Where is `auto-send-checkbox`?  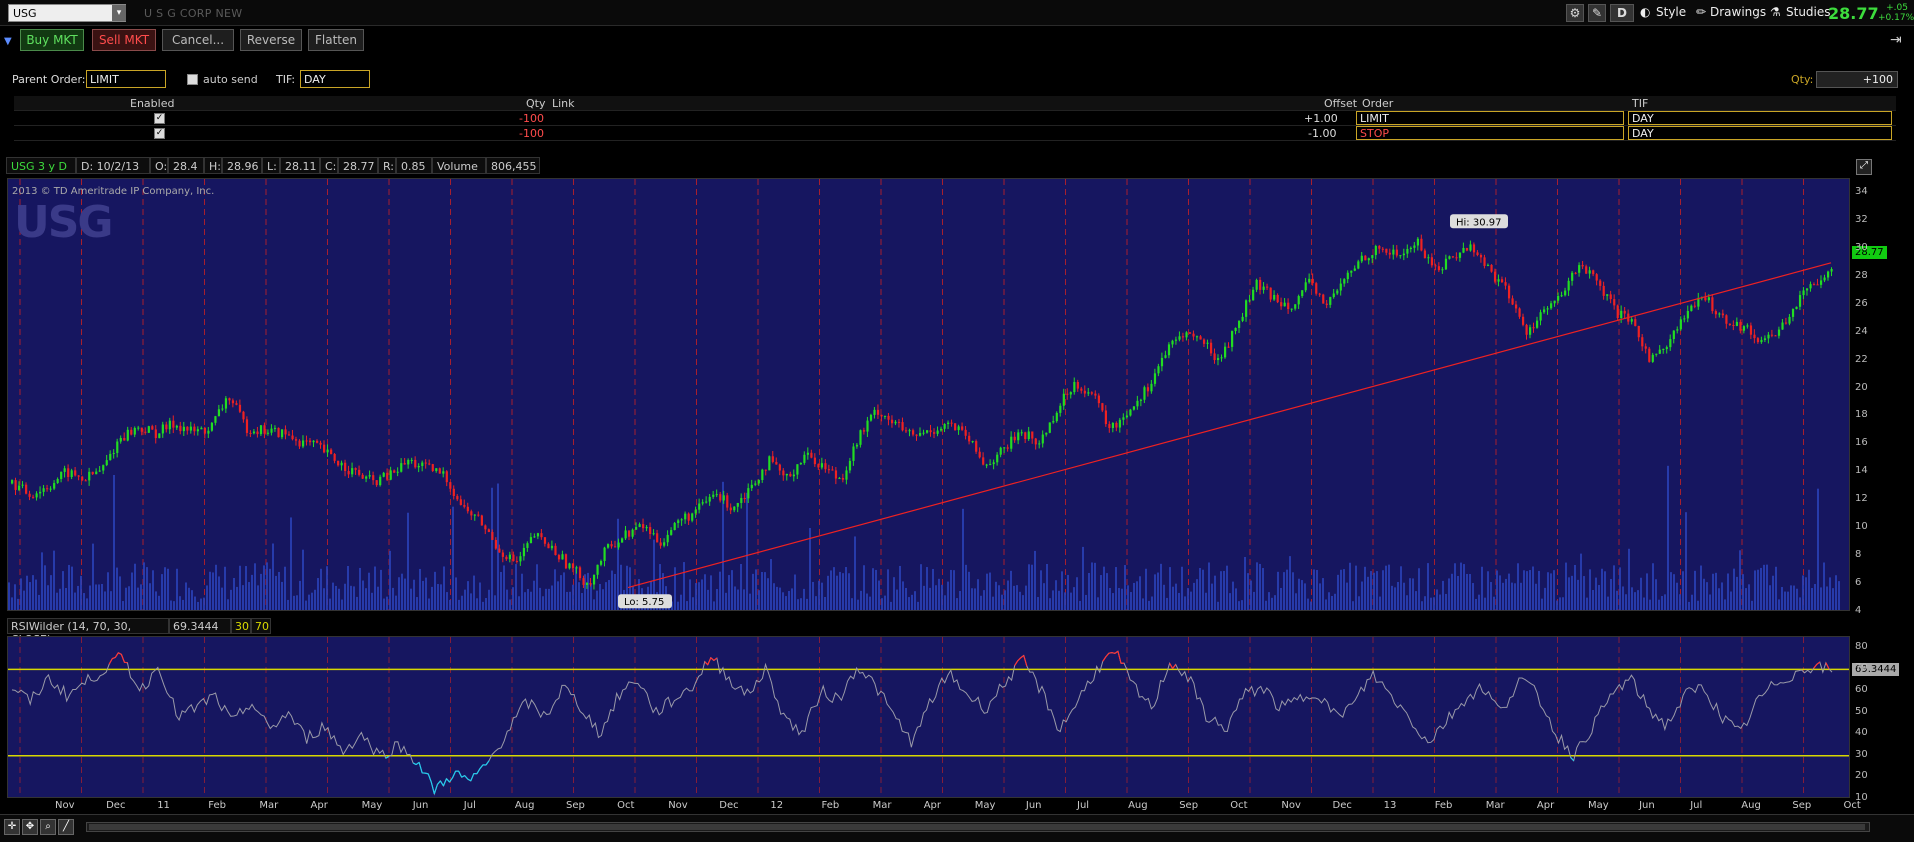 auto-send-checkbox is located at coordinates (192, 79).